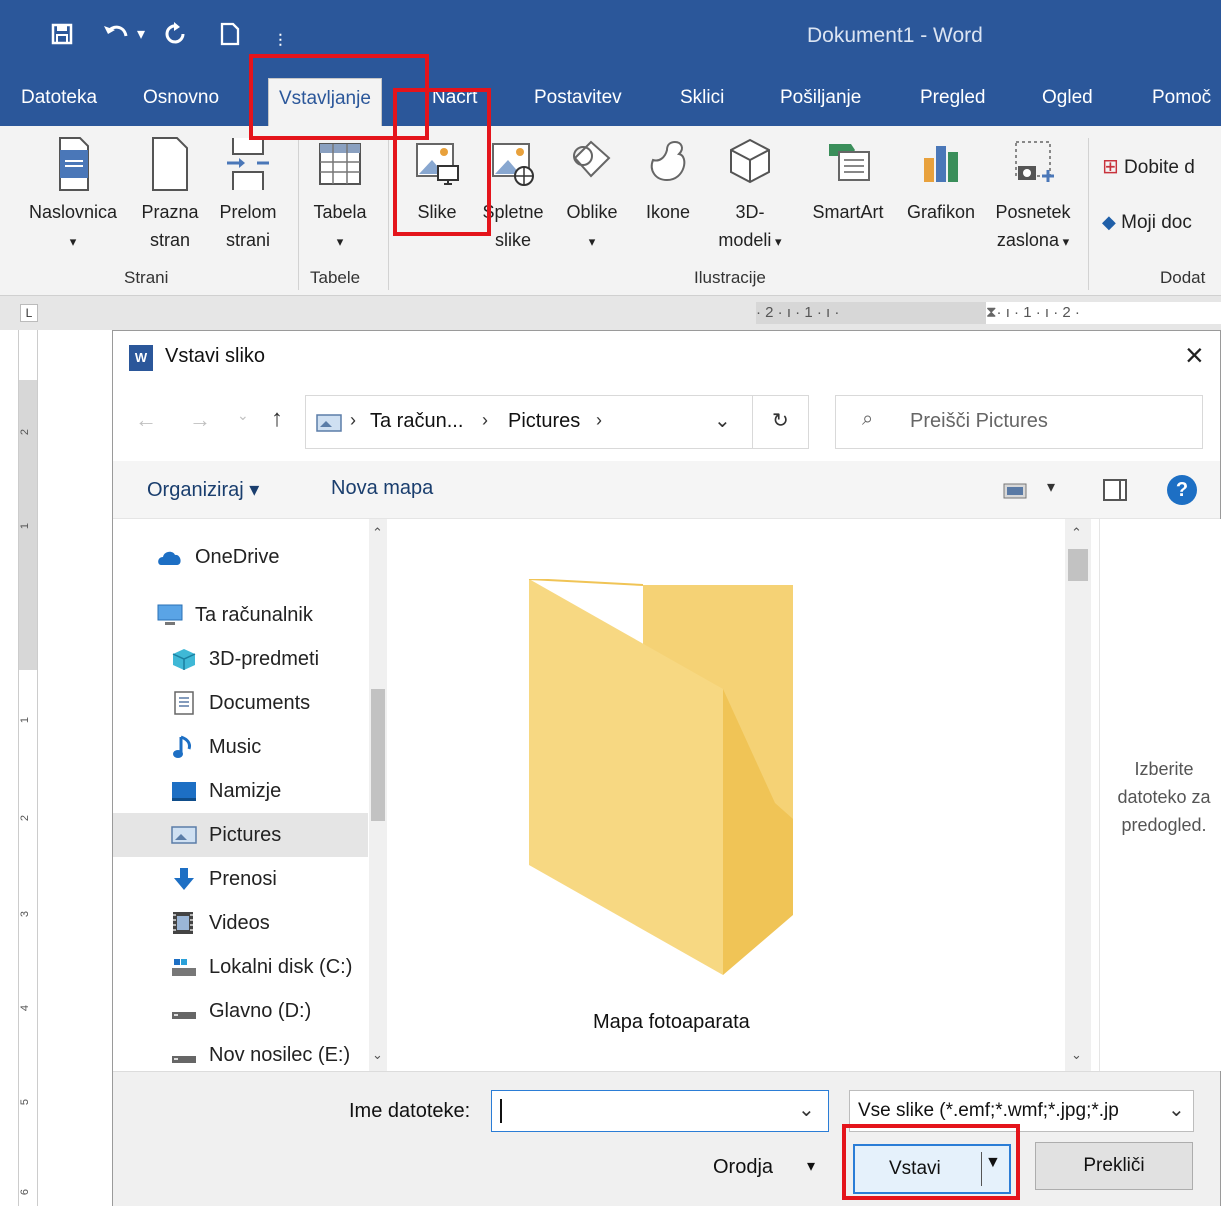 Image resolution: width=1221 pixels, height=1206 pixels. What do you see at coordinates (25, 1192) in the screenshot?
I see `vruler-mark: 6` at bounding box center [25, 1192].